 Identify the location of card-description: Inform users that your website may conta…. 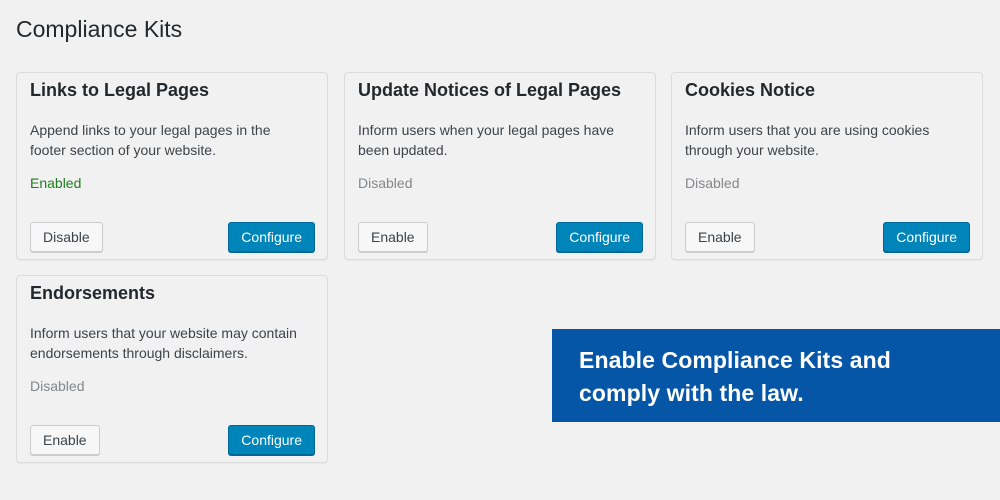
(163, 343).